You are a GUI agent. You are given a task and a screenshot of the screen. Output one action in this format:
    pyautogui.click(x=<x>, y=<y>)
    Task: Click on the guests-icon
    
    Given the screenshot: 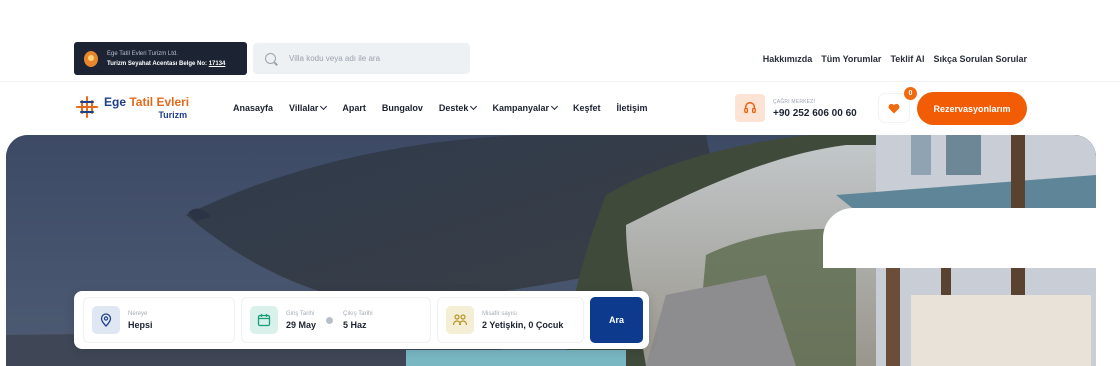 What is the action you would take?
    pyautogui.click(x=460, y=320)
    